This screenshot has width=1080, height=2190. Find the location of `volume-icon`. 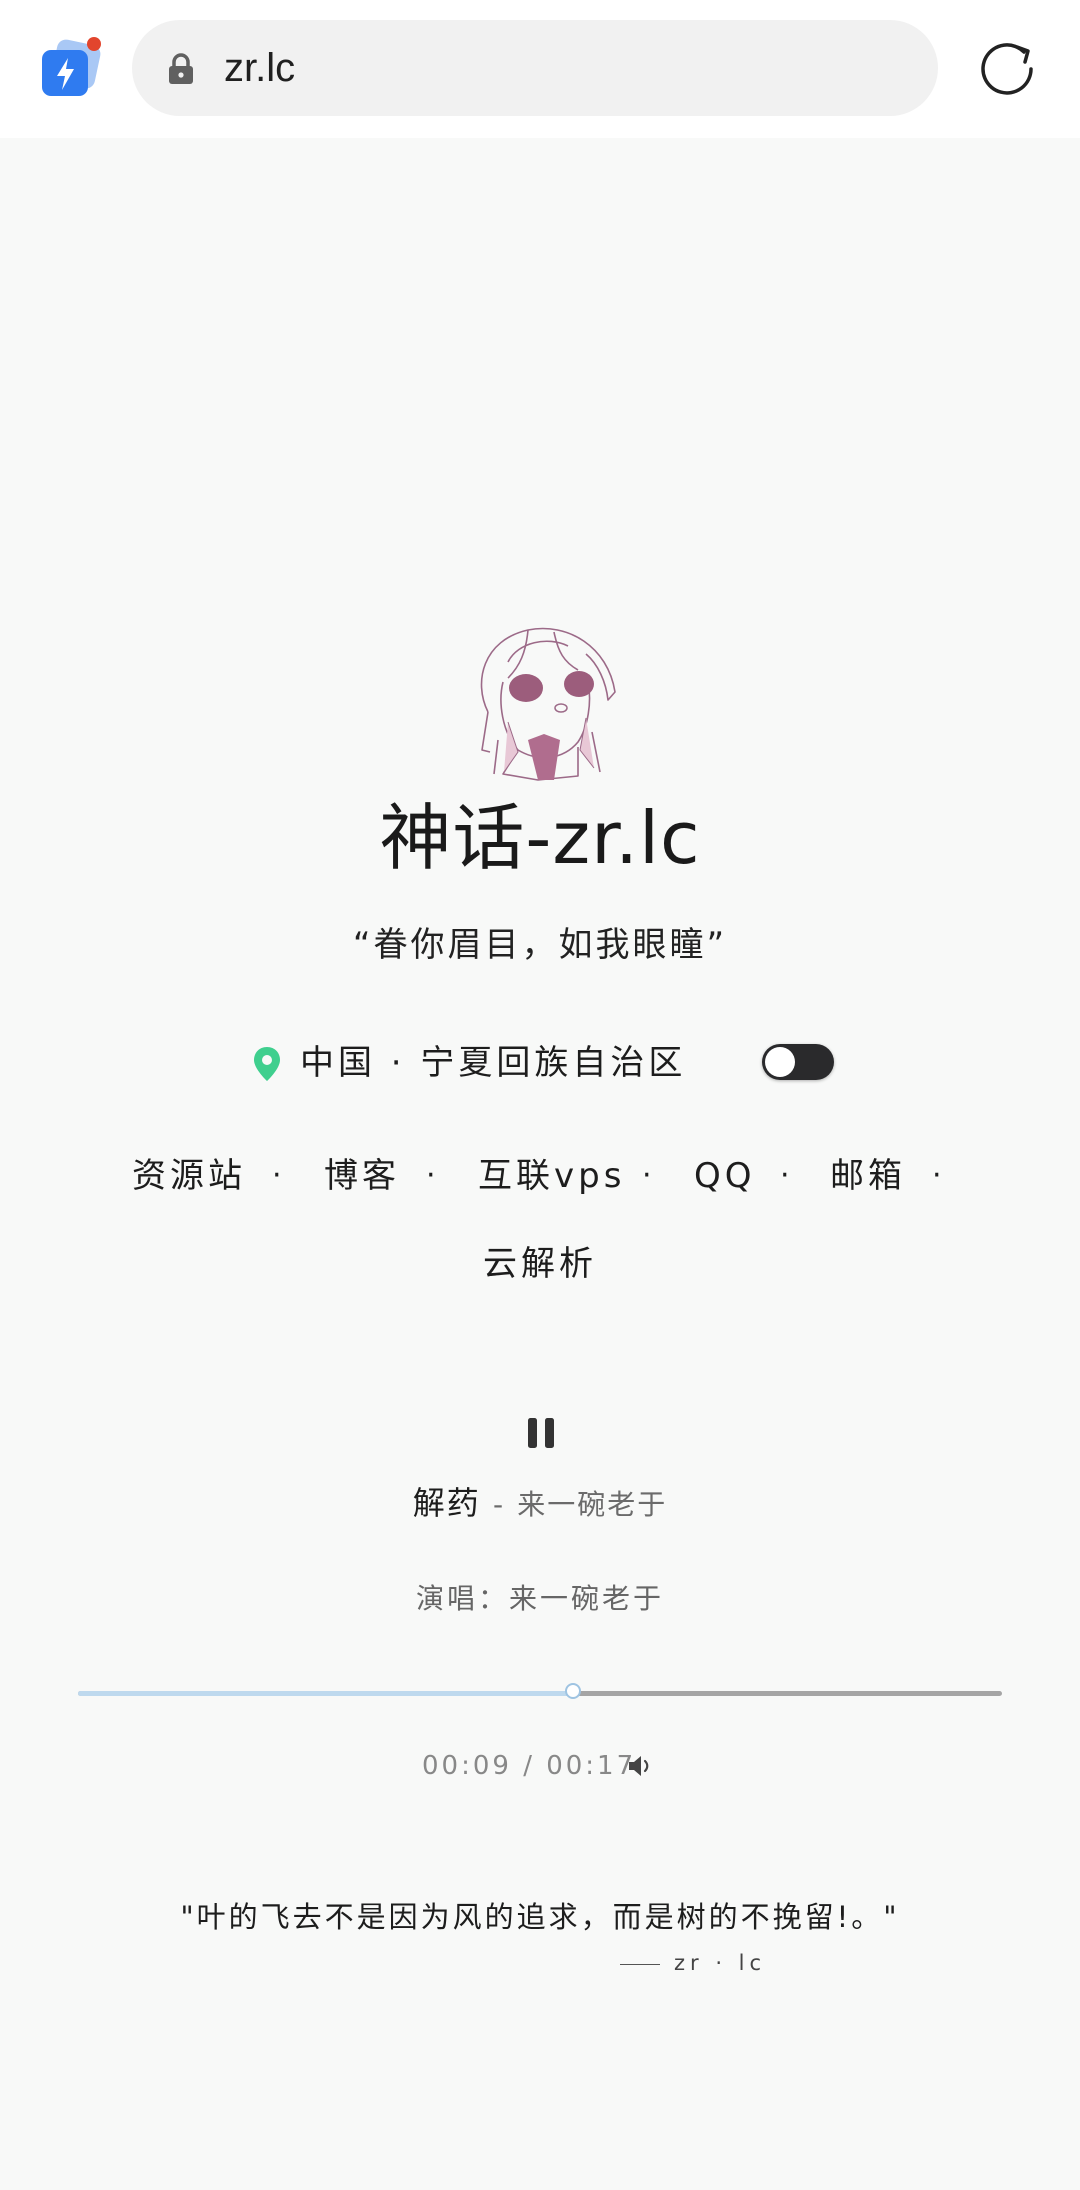

volume-icon is located at coordinates (640, 1766).